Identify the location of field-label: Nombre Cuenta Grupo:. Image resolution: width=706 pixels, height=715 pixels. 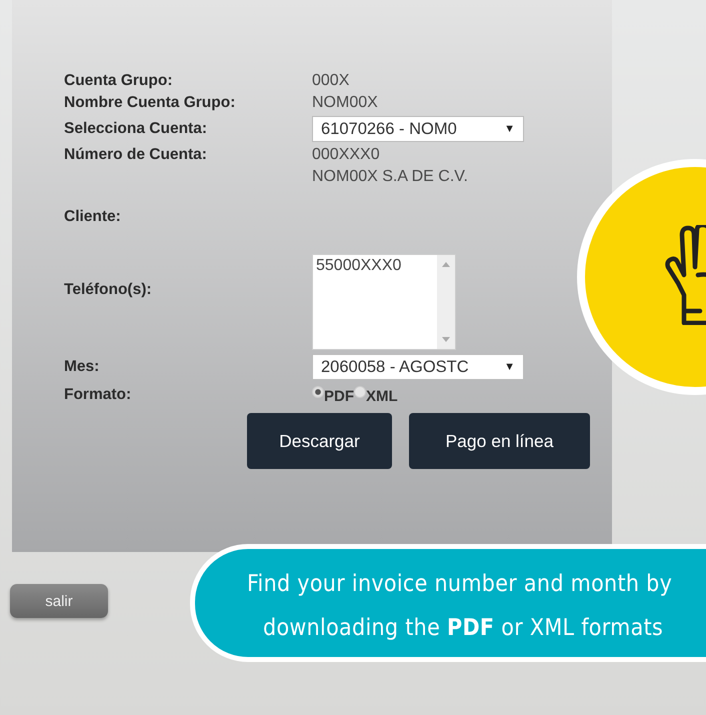
(149, 103).